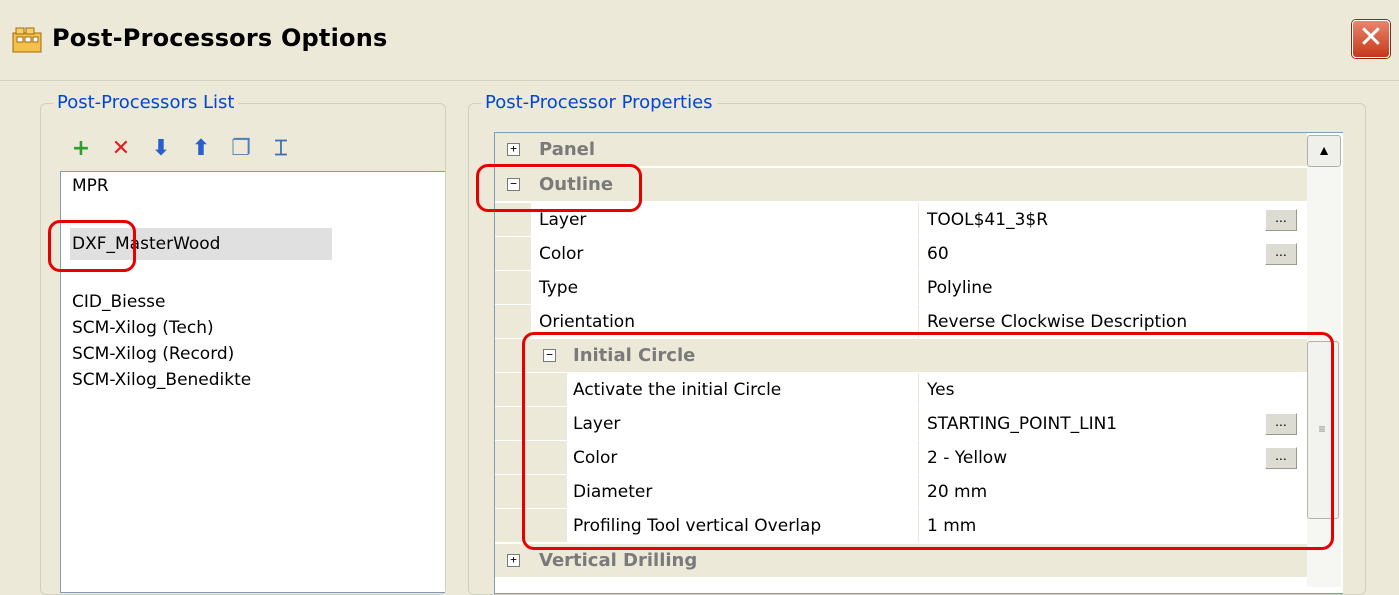  Describe the element at coordinates (153, 354) in the screenshot. I see `list-item: SCM-Xilog (Record)` at that location.